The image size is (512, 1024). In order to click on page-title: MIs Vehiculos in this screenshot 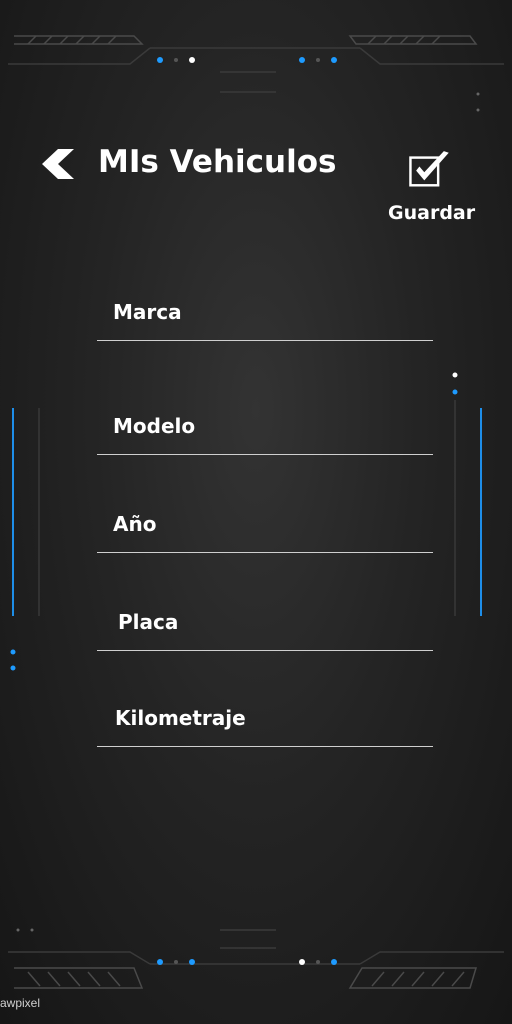, I will do `click(217, 162)`.